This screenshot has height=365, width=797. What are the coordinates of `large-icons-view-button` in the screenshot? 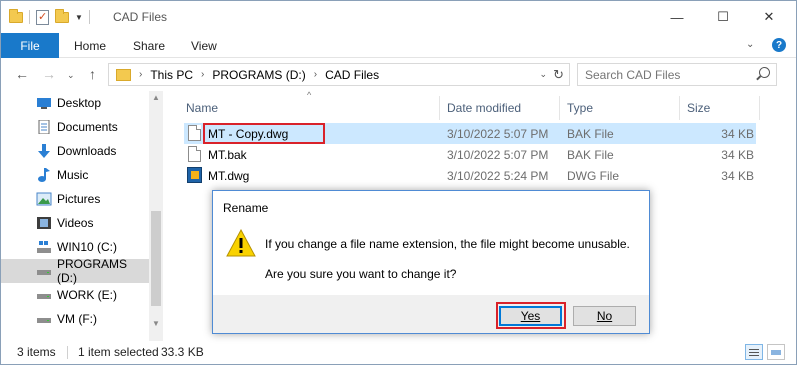 It's located at (776, 352).